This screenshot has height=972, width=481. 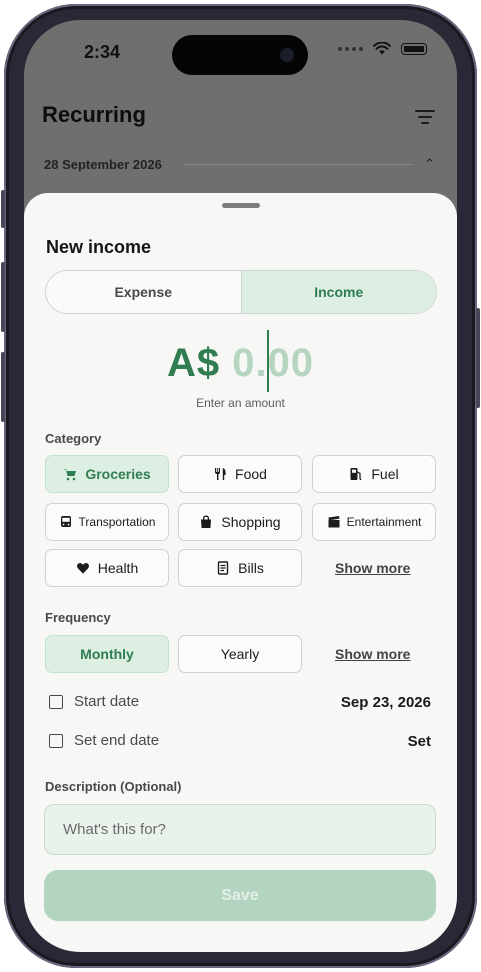 What do you see at coordinates (73, 438) in the screenshot?
I see `category-label: Category` at bounding box center [73, 438].